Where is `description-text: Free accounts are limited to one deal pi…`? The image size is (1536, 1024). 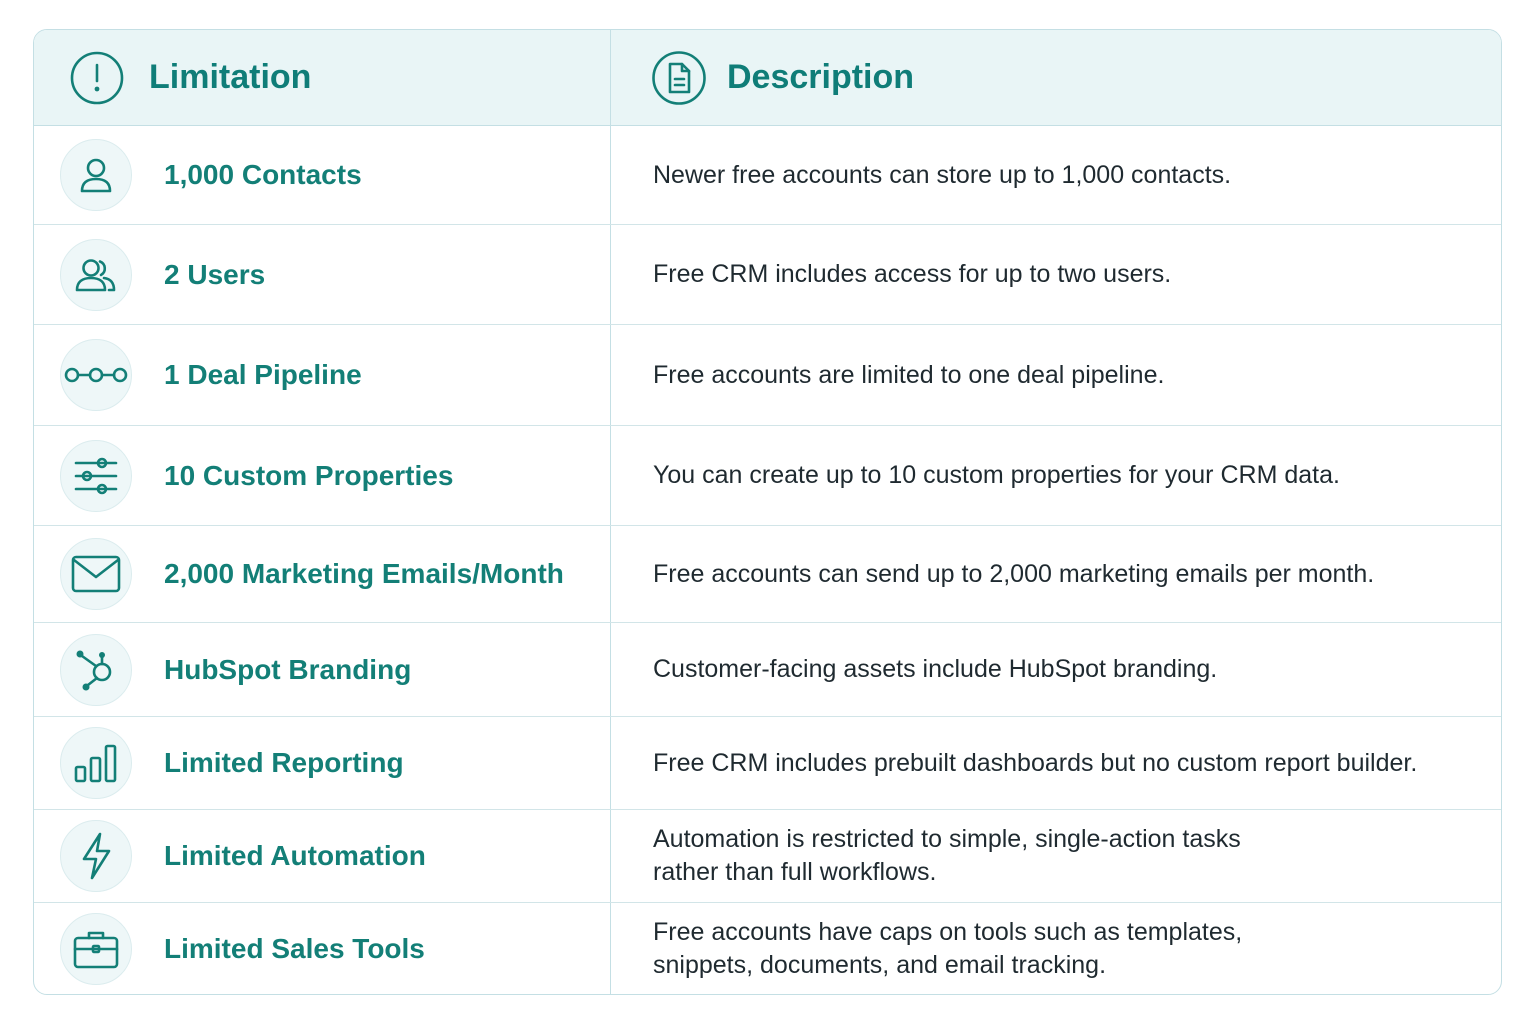 description-text: Free accounts are limited to one deal pi… is located at coordinates (909, 374).